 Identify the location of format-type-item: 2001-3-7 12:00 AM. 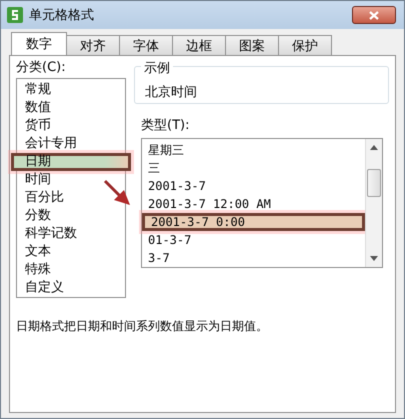
(253, 204).